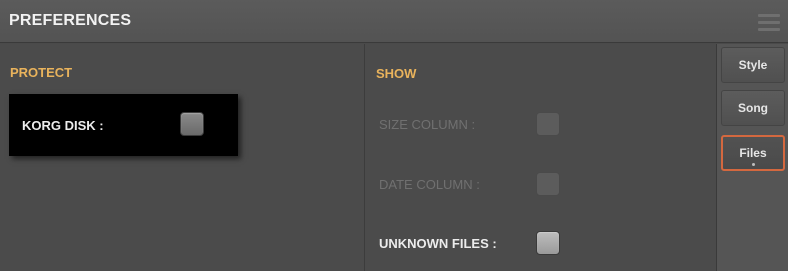 The image size is (788, 271). Describe the element at coordinates (192, 124) in the screenshot. I see `korg-disk-checkbox` at that location.